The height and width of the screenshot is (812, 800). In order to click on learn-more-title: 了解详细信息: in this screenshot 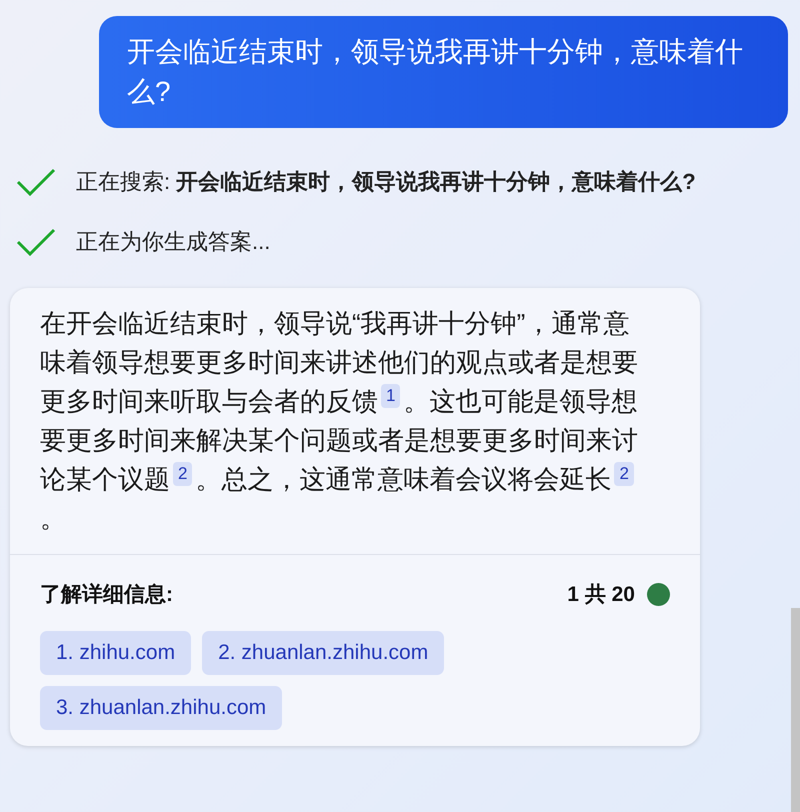, I will do `click(106, 595)`.